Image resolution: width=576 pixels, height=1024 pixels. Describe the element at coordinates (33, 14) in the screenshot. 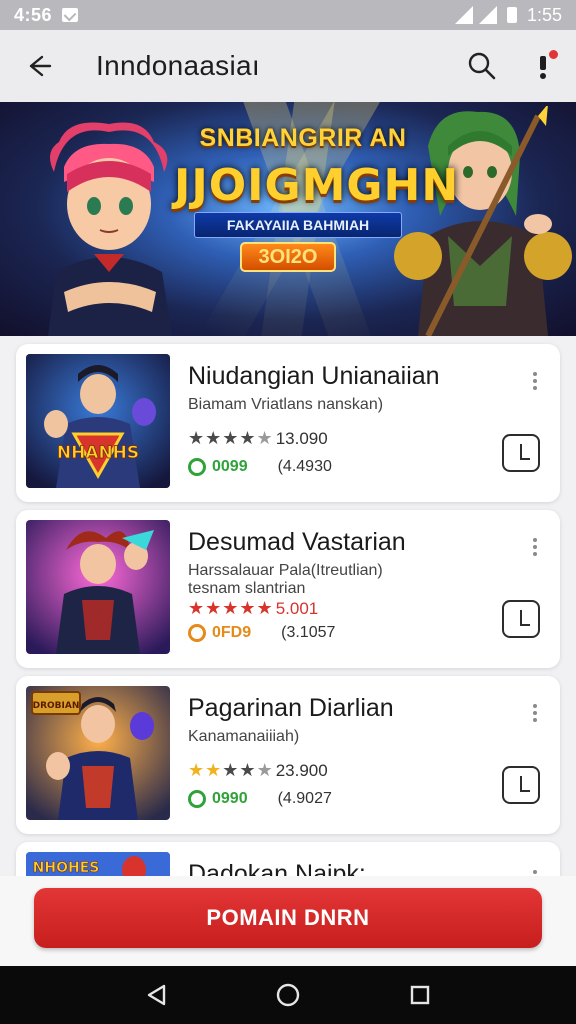

I see `status-time: 4:56` at that location.